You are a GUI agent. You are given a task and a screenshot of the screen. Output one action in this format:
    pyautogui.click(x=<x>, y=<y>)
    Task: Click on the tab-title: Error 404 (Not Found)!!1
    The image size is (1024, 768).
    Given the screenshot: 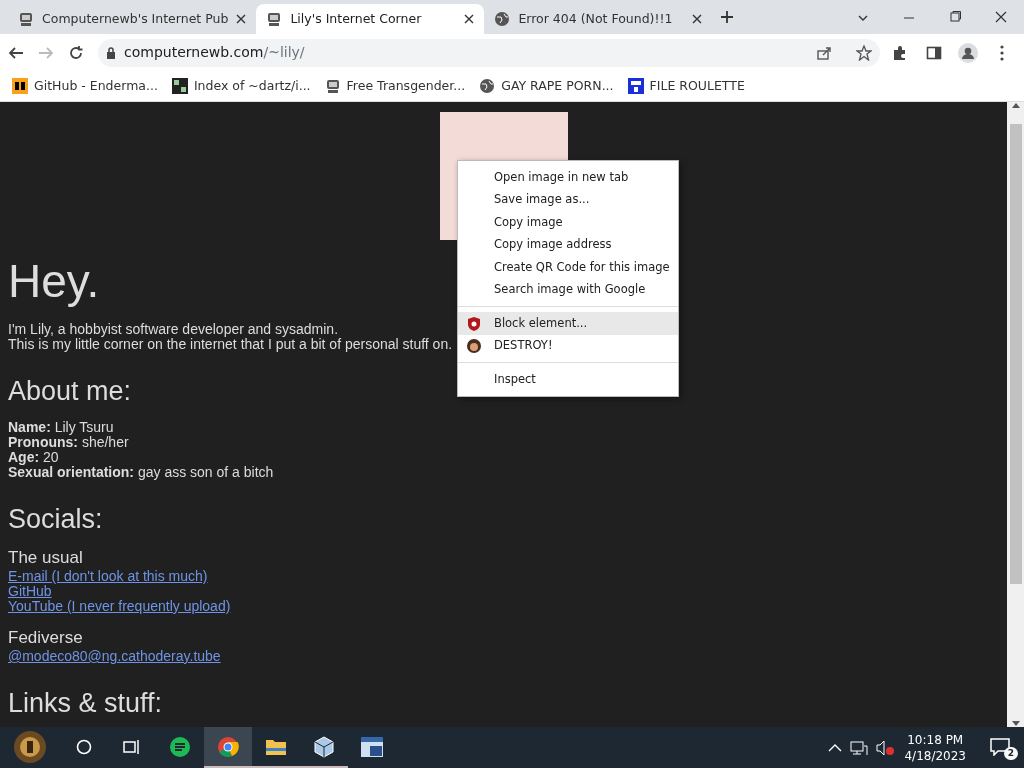 What is the action you would take?
    pyautogui.click(x=596, y=18)
    